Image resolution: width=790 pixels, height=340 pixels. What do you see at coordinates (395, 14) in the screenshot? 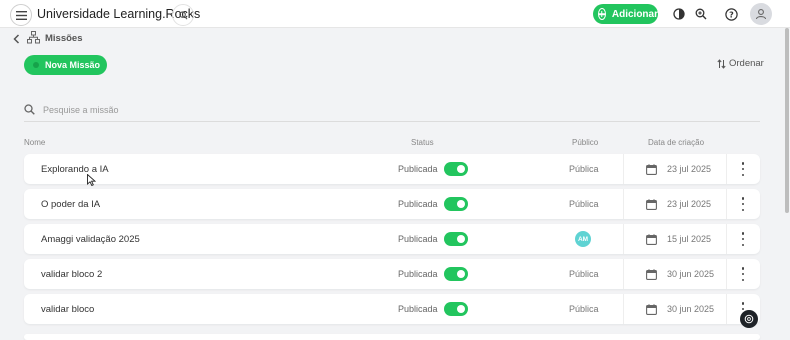
I see `top-bar: Universidade Learning.Rocks Adicionar ?` at bounding box center [395, 14].